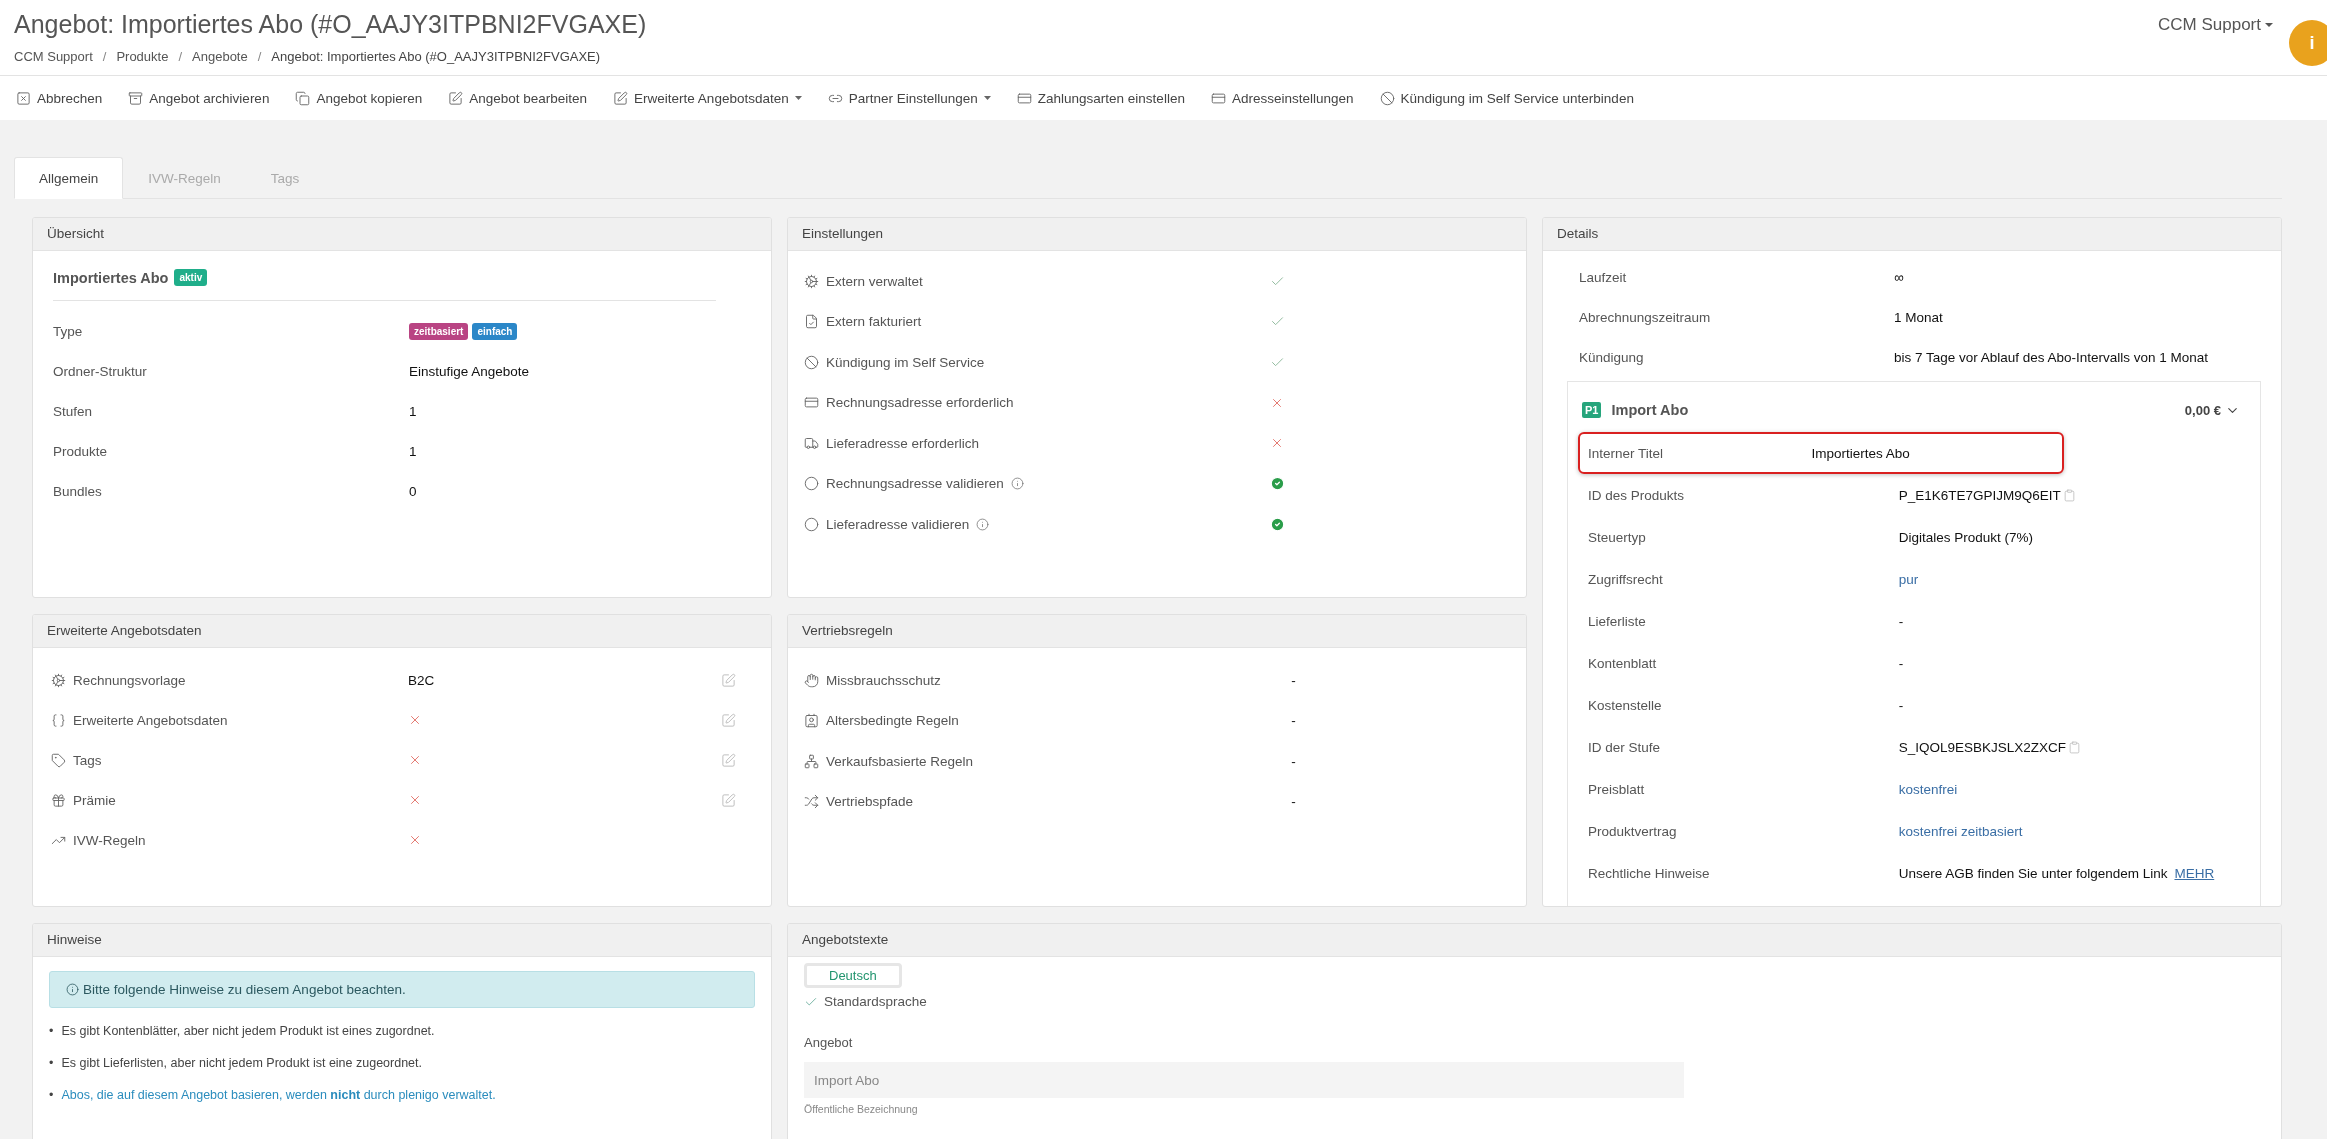 This screenshot has height=1139, width=2327. What do you see at coordinates (2033, 873) in the screenshot?
I see `field-value: Unsere AGB finden Sie unter folgendem Link` at bounding box center [2033, 873].